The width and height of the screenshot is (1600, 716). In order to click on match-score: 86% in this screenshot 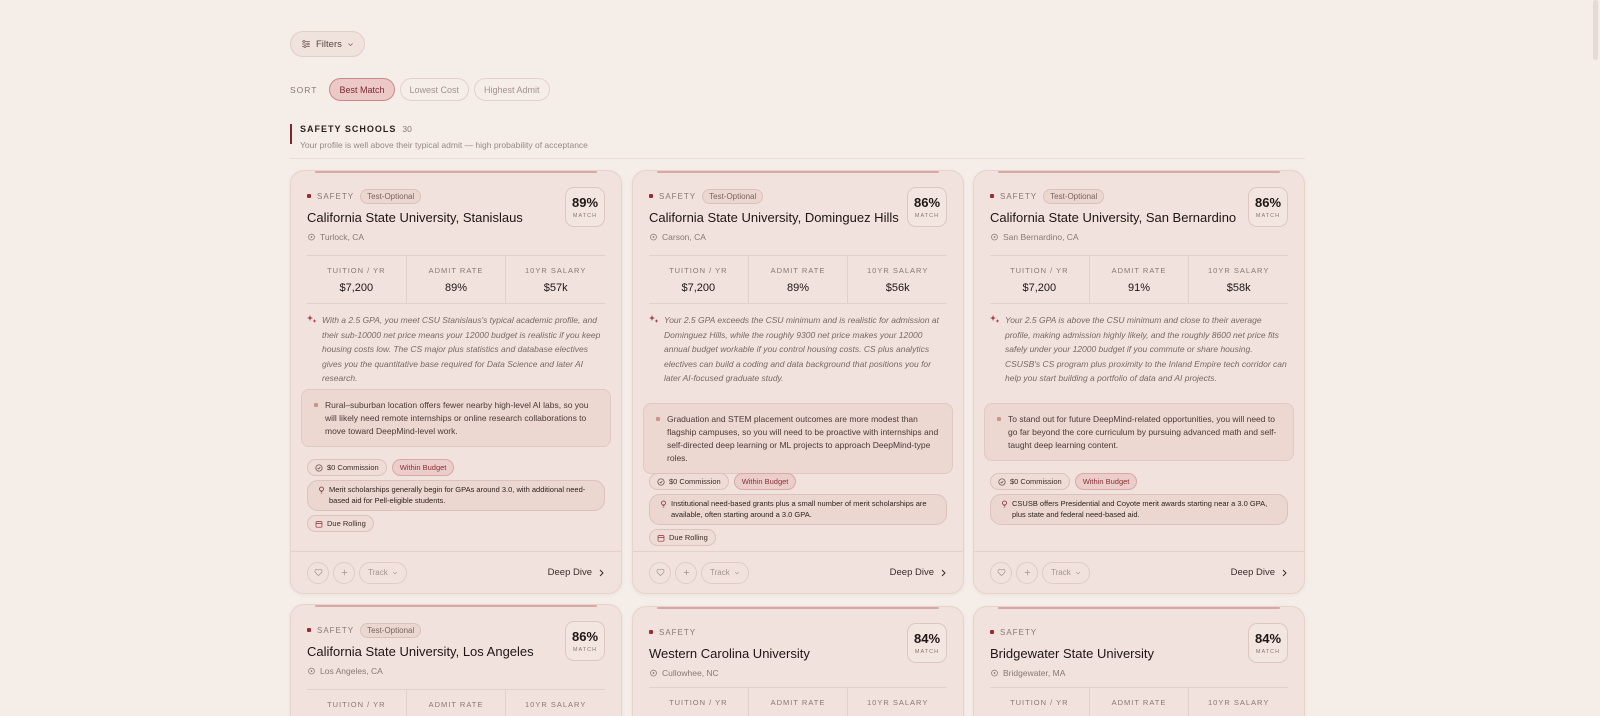, I will do `click(927, 202)`.